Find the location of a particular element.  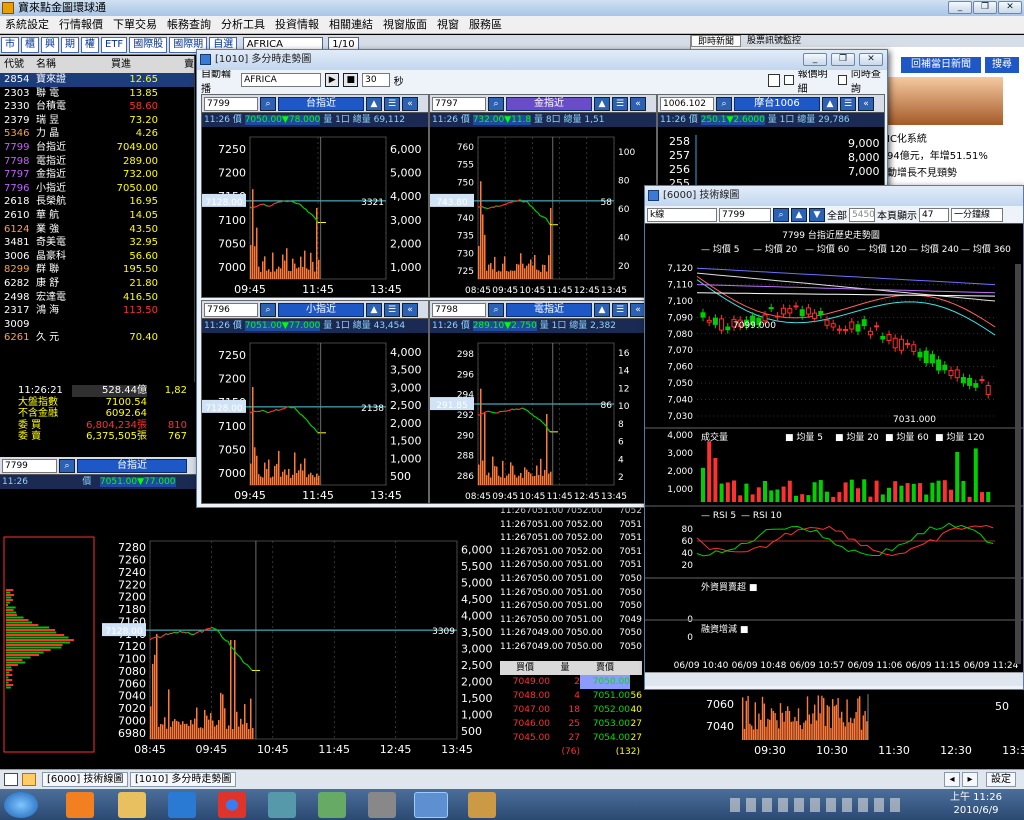

horizontal-scrollbar is located at coordinates (834, 679).